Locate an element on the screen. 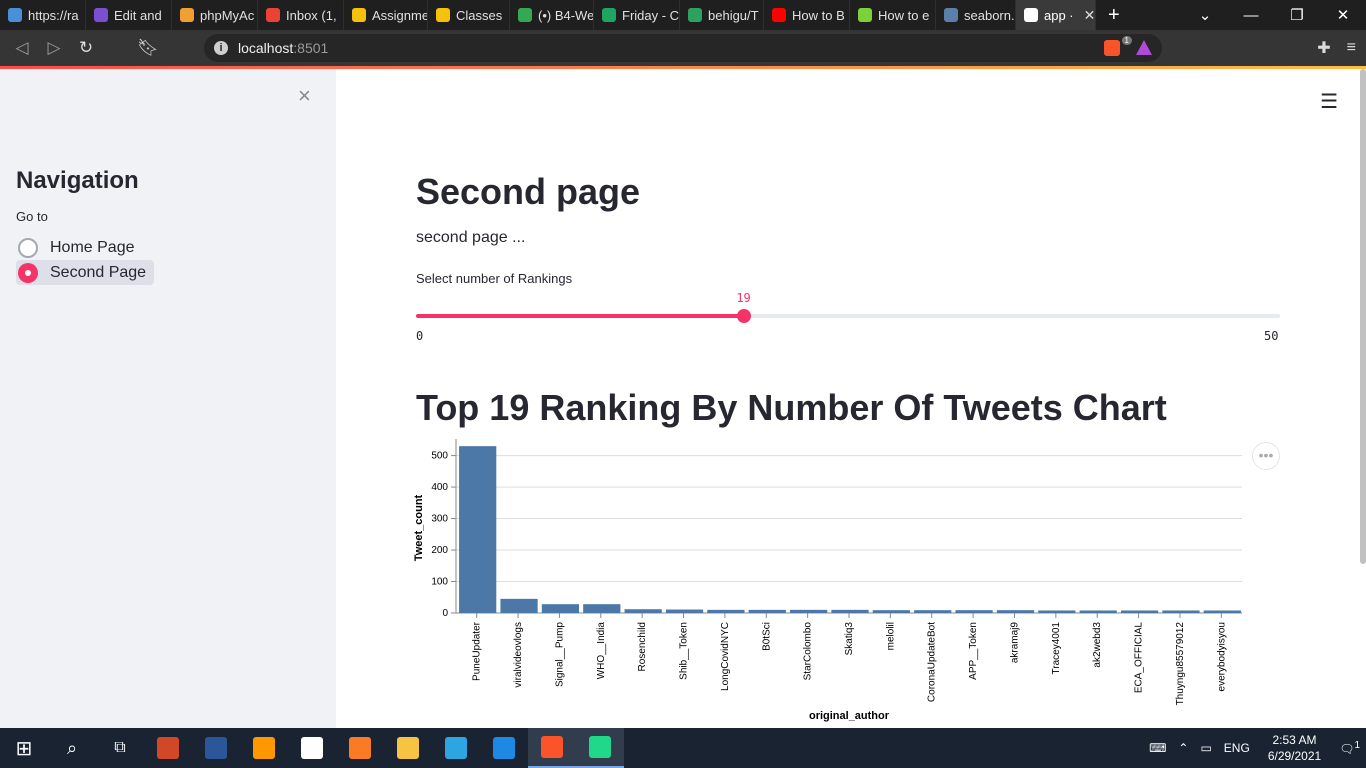 This screenshot has height=768, width=1366. browser-tab: Assignme is located at coordinates (386, 15).